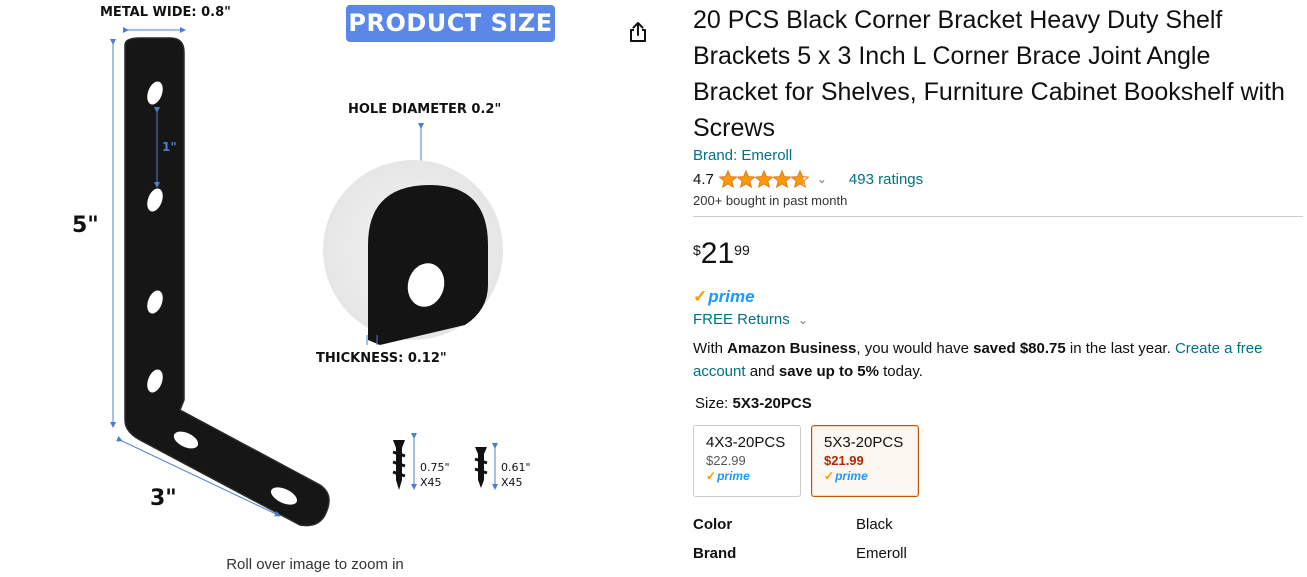 This screenshot has width=1307, height=577. I want to click on screw-long-qty: X45, so click(431, 482).